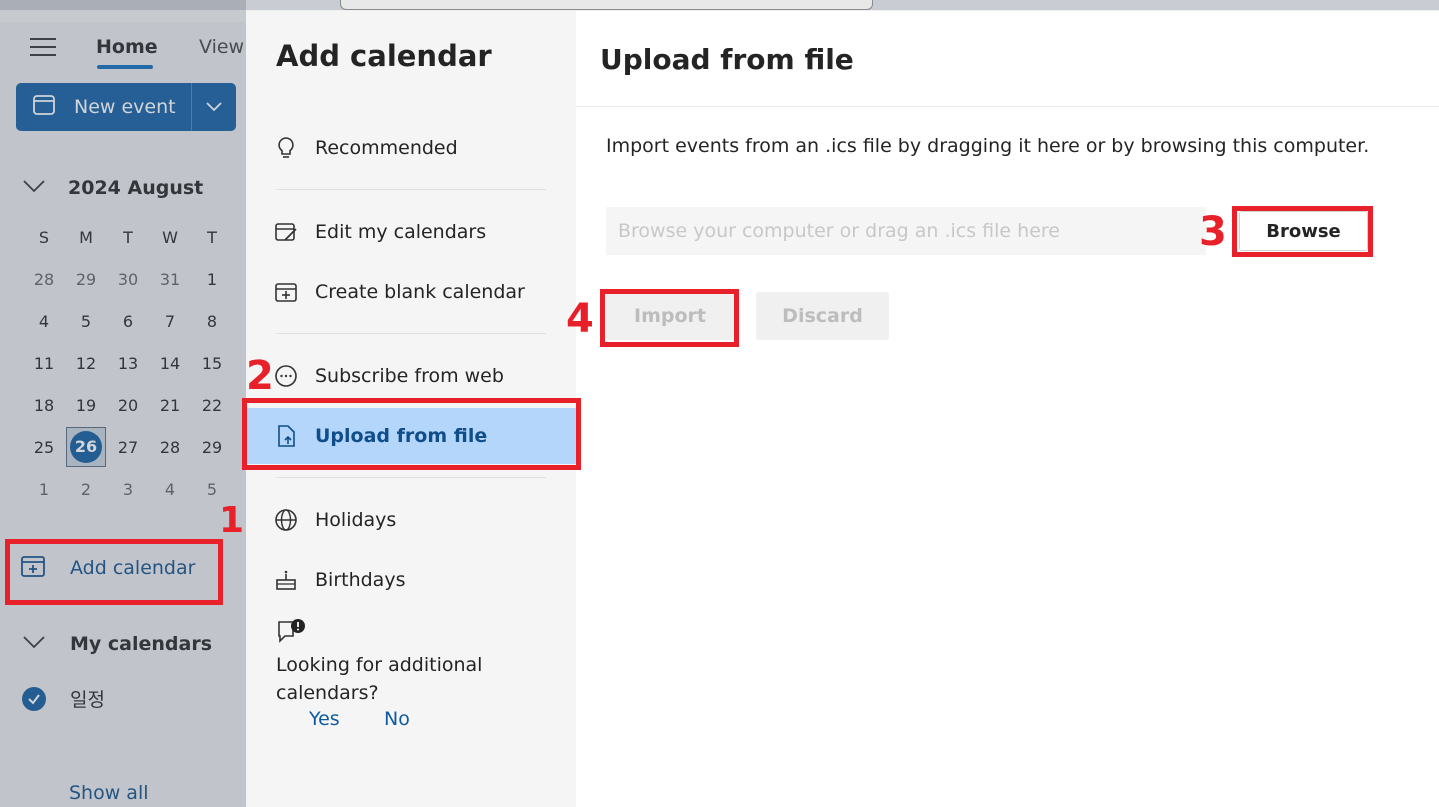  Describe the element at coordinates (580, 319) in the screenshot. I see `annotation-number: 4` at that location.